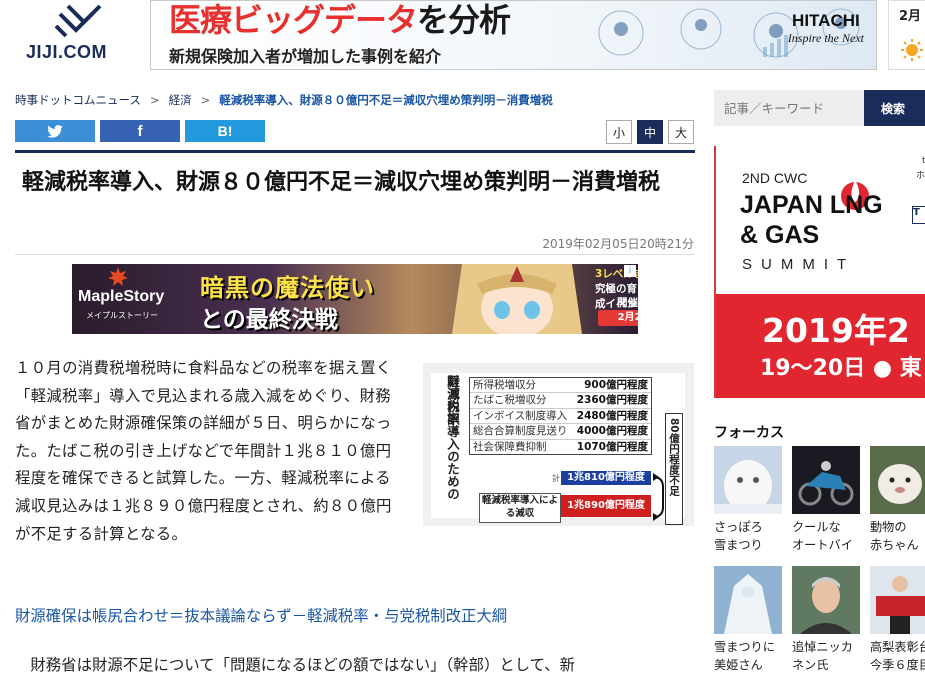 The height and width of the screenshot is (679, 925). What do you see at coordinates (612, 415) in the screenshot?
I see `figure-row-value: 2480億円程度` at bounding box center [612, 415].